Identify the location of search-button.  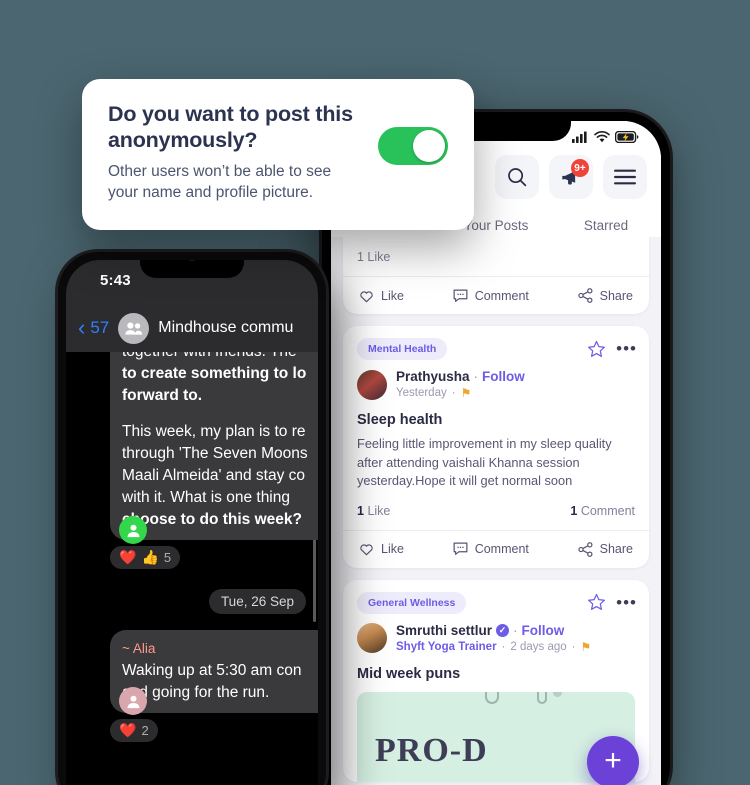
(517, 177).